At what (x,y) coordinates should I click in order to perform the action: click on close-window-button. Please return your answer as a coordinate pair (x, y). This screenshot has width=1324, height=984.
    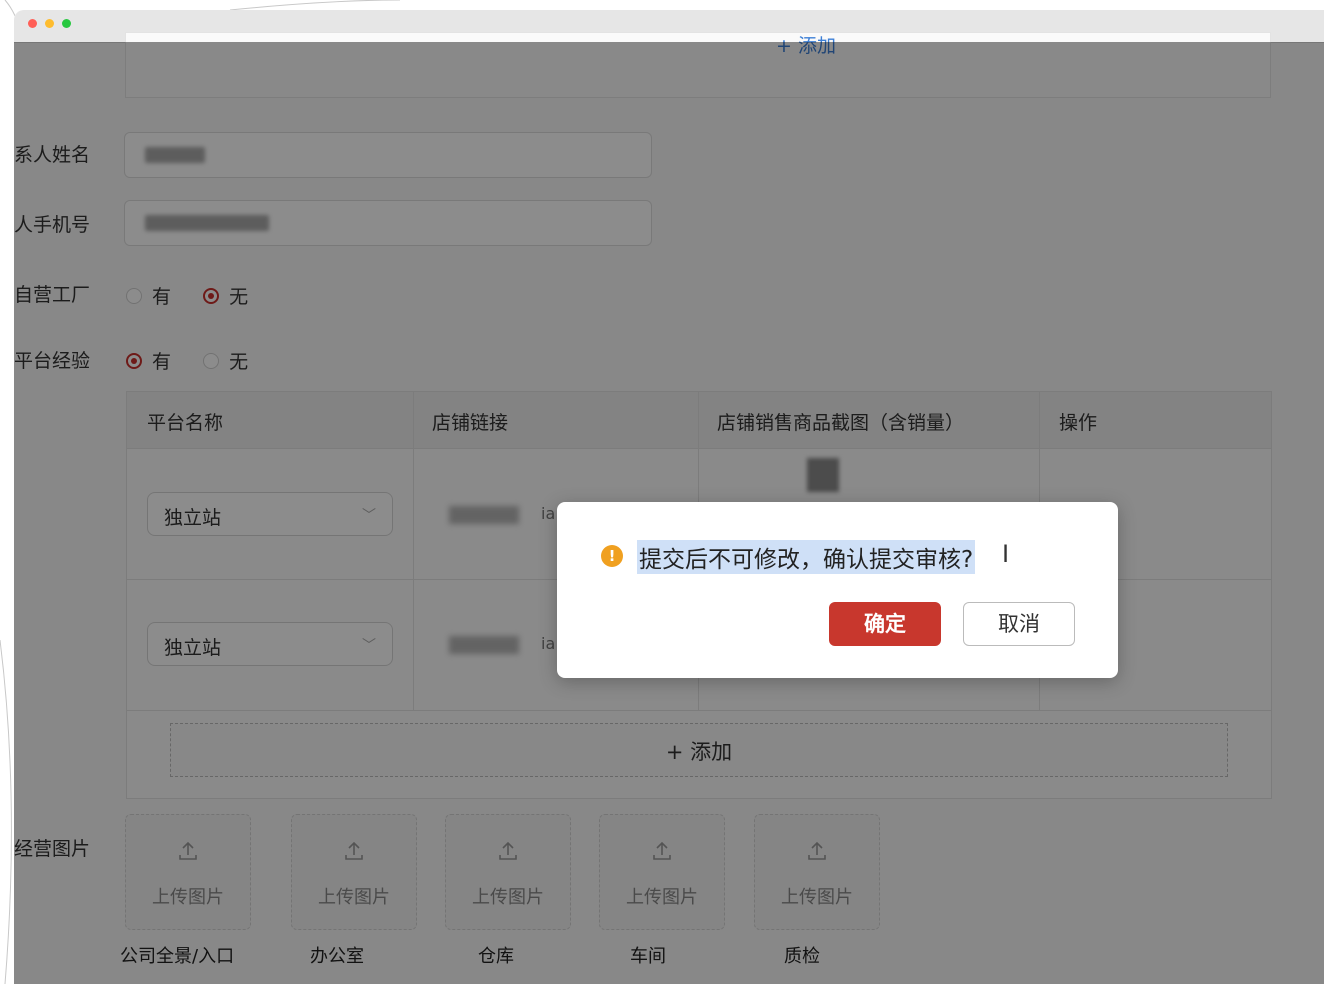
    Looking at the image, I should click on (32, 23).